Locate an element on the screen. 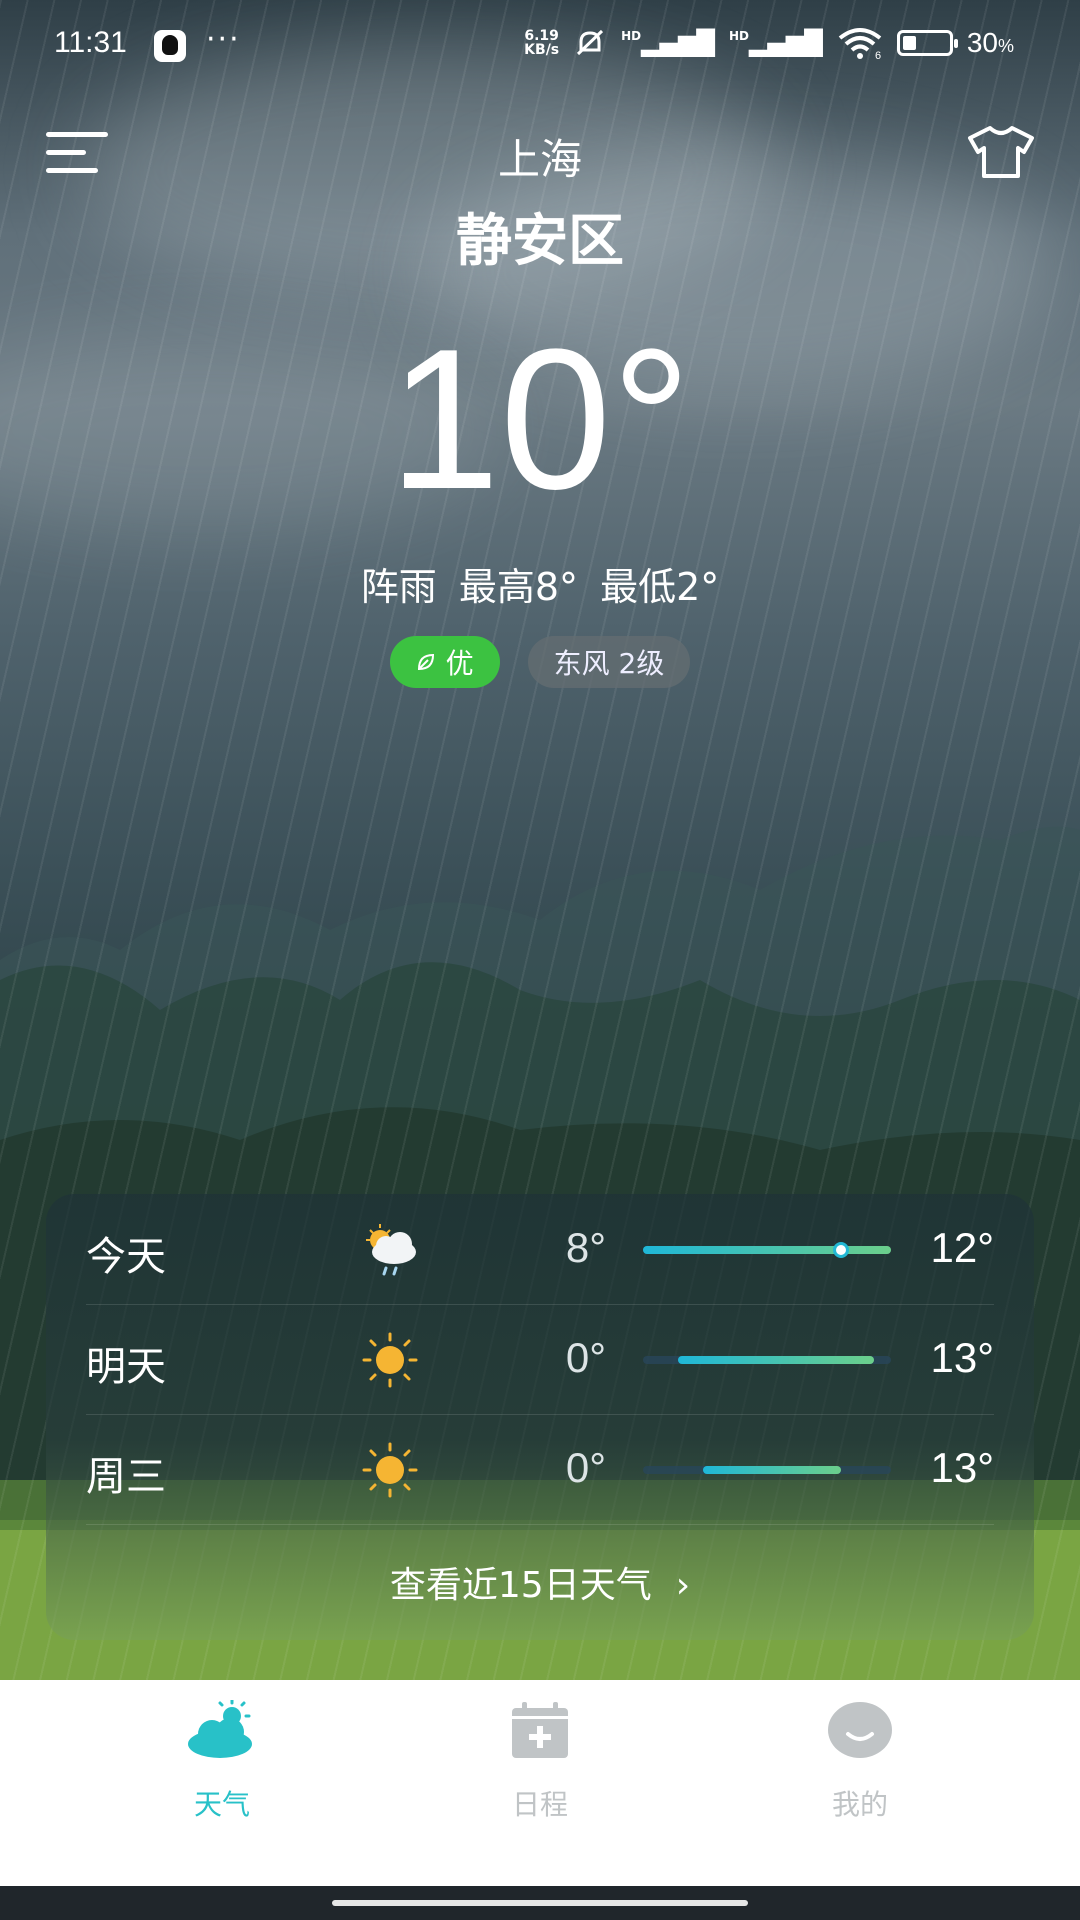  network-speed-unit: KB/s is located at coordinates (542, 50).